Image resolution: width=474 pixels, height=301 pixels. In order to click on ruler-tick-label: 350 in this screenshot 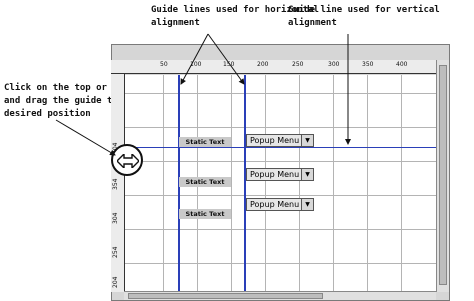, I will do `click(368, 64)`.